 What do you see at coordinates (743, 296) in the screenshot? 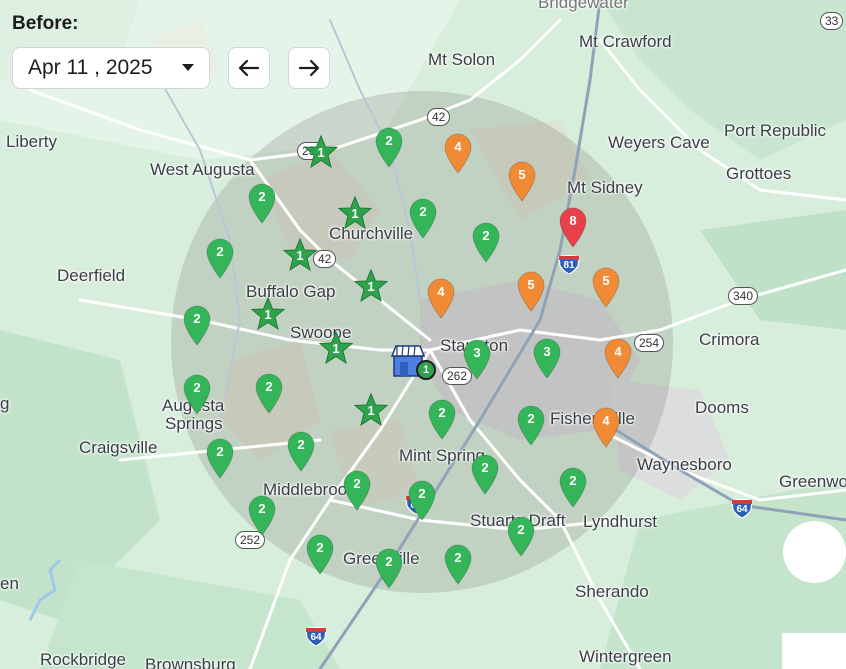
I see `route-shield: 340` at bounding box center [743, 296].